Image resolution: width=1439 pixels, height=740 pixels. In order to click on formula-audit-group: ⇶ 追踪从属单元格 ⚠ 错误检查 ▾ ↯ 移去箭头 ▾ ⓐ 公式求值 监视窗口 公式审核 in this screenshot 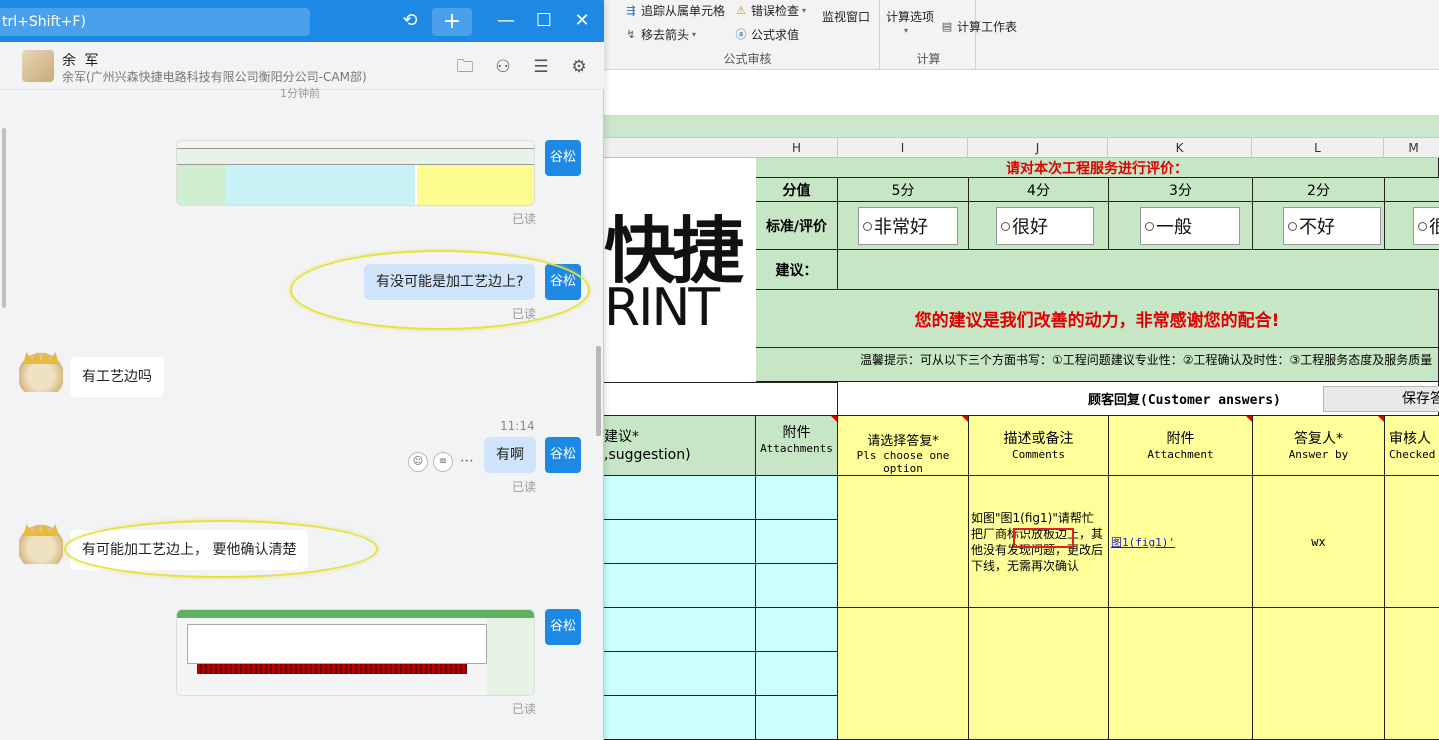, I will do `click(748, 35)`.